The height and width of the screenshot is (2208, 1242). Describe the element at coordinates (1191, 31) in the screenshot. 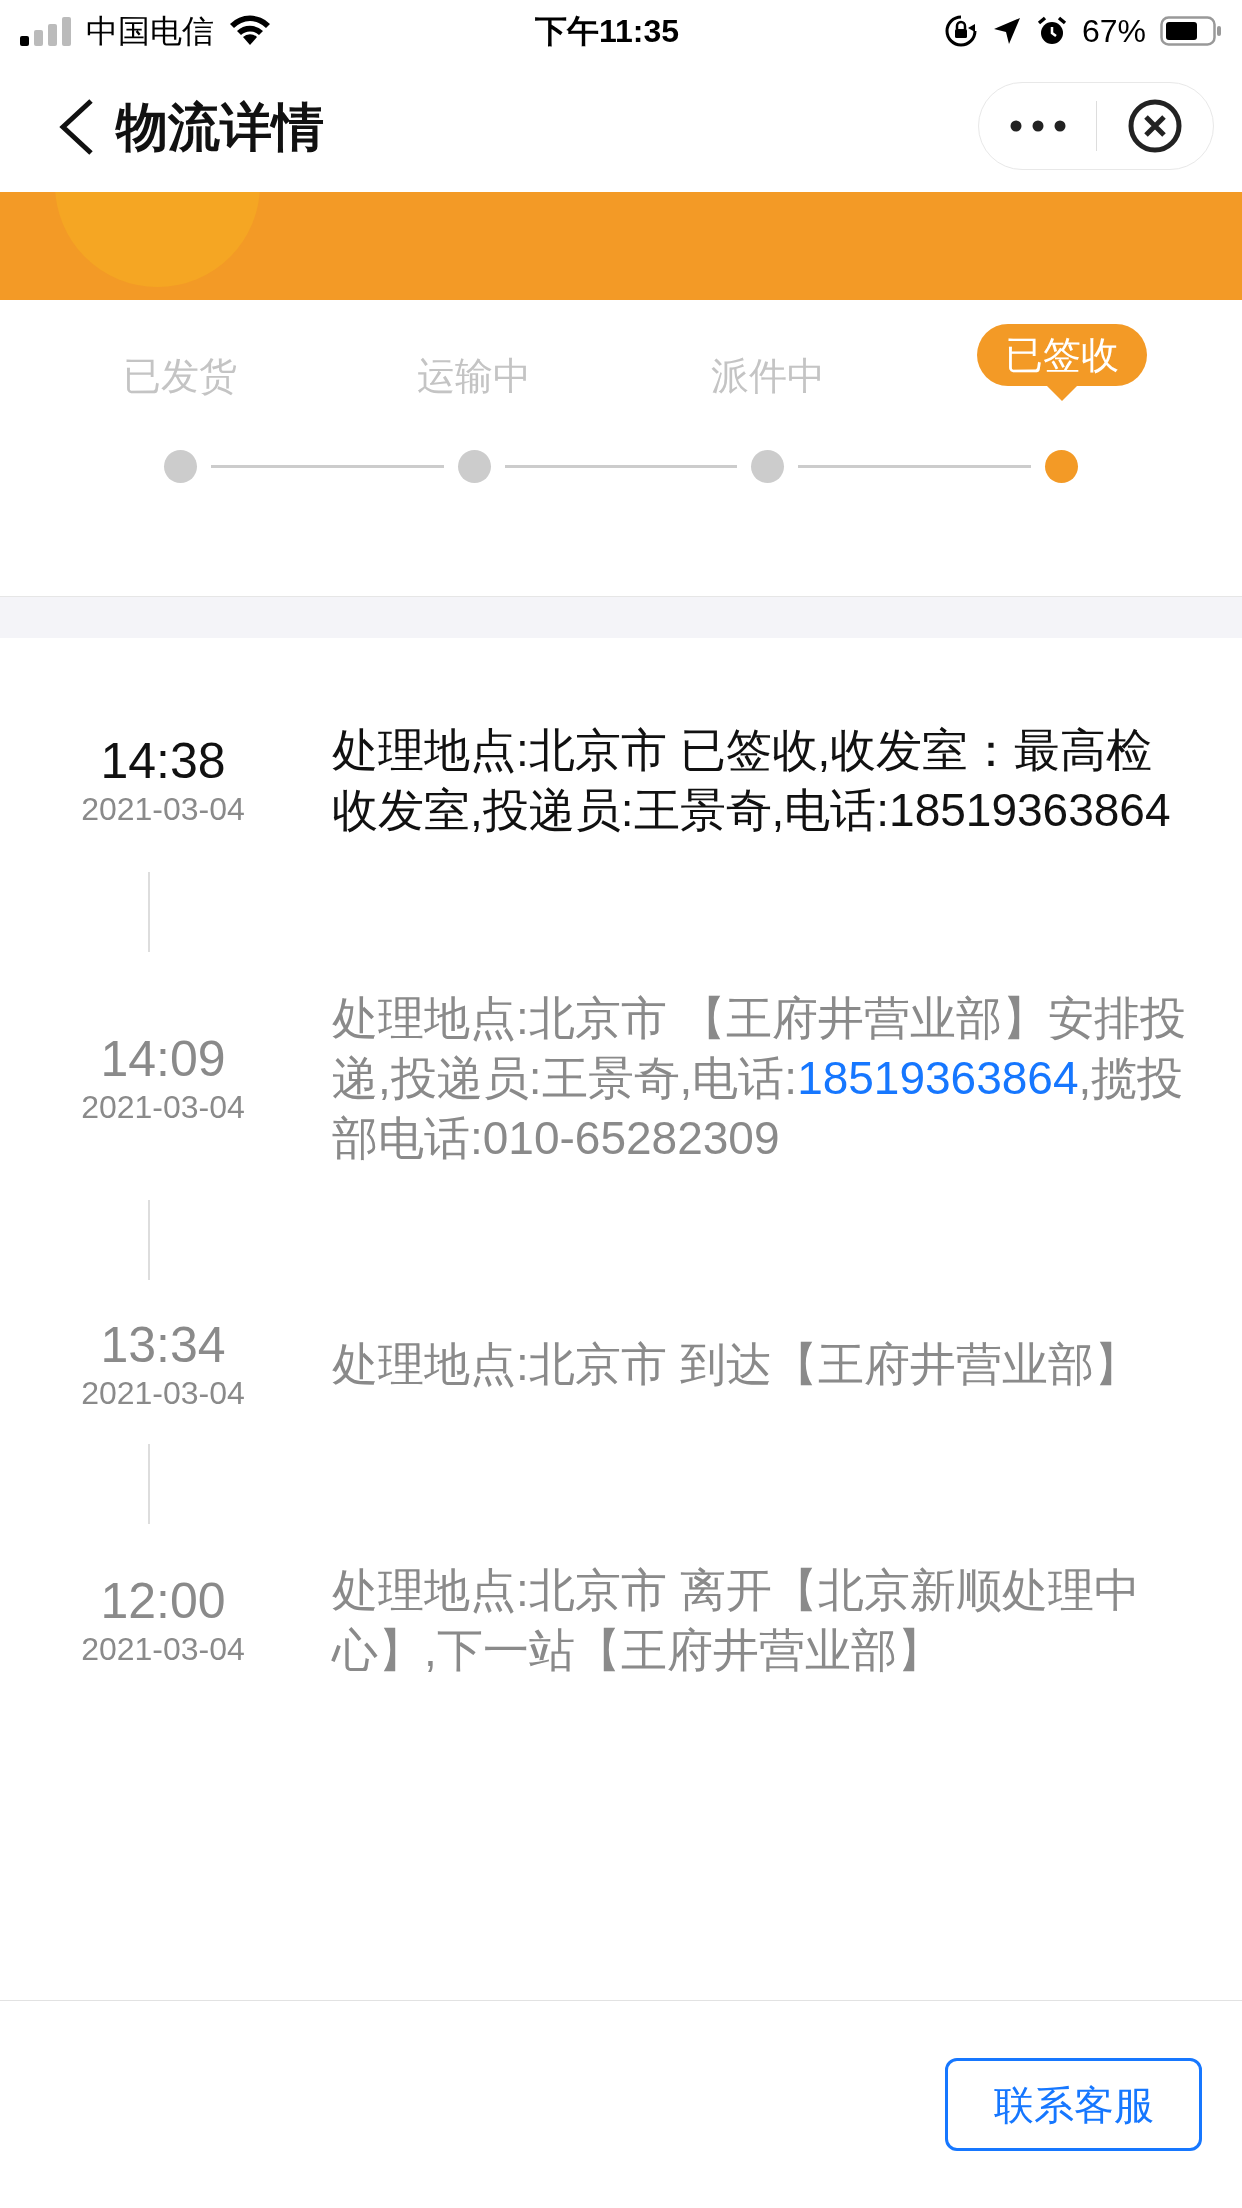

I see `battery-icon` at that location.